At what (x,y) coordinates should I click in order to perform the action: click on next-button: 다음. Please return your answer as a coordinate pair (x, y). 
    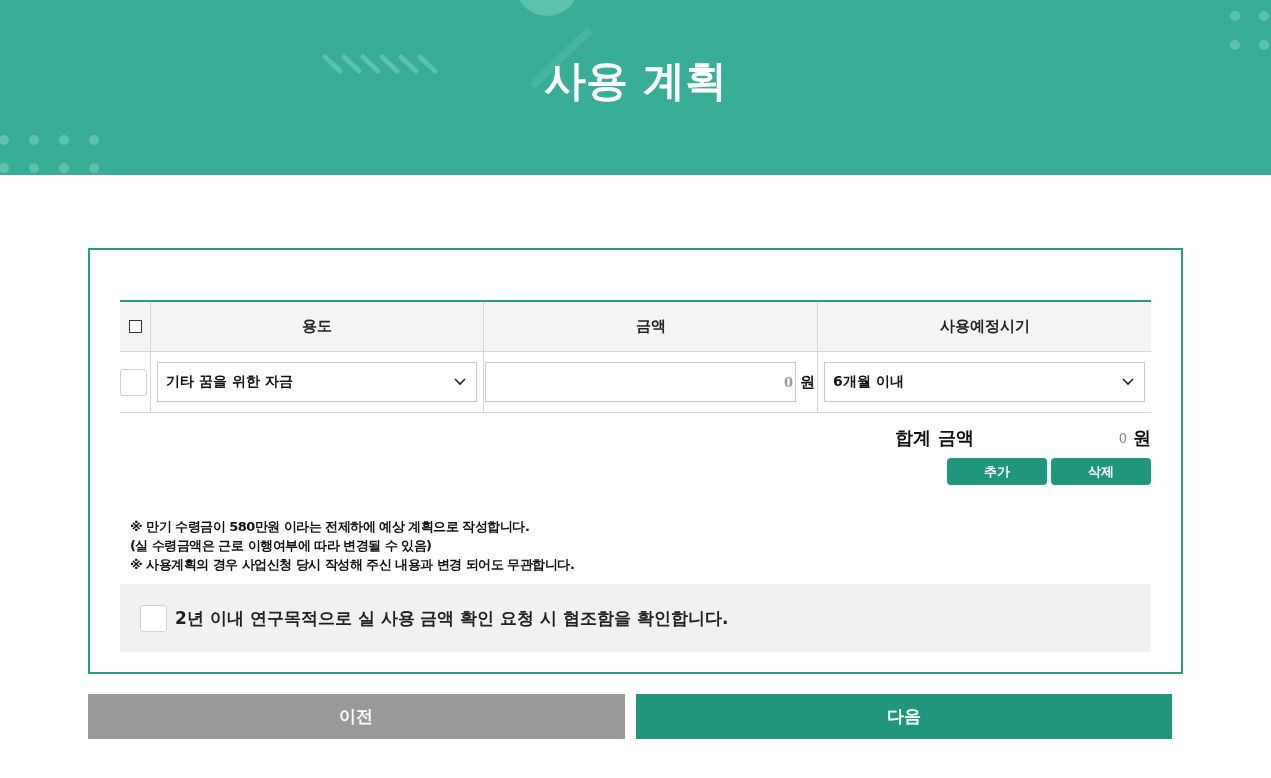
    Looking at the image, I should click on (903, 716).